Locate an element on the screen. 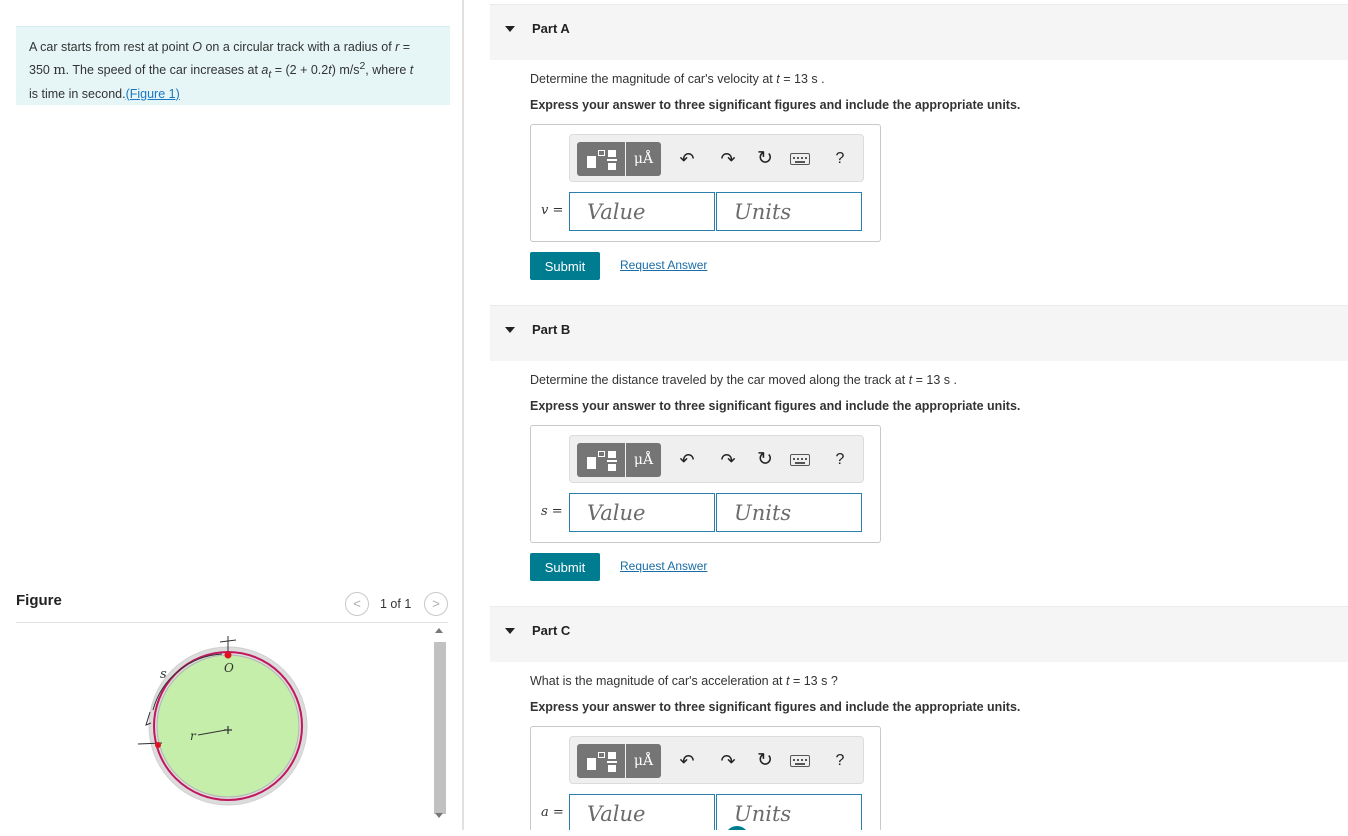  problem-text: . The speed of the car increases at is located at coordinates (163, 70).